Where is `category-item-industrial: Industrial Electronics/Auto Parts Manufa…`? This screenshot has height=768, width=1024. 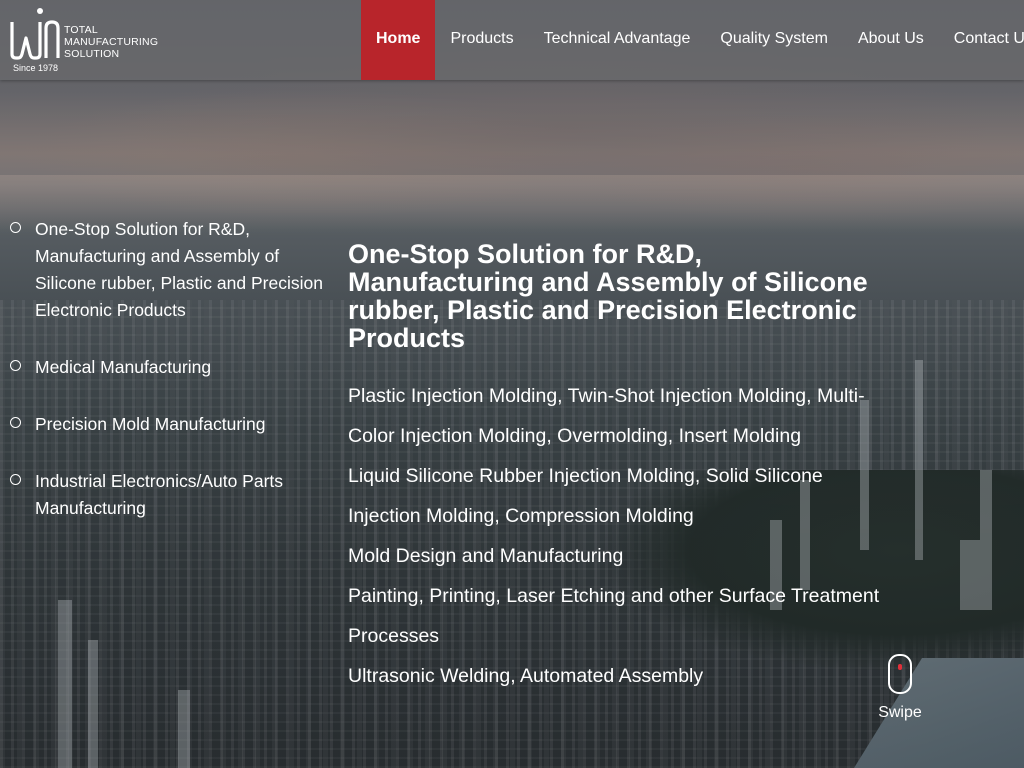 category-item-industrial: Industrial Electronics/Auto Parts Manufa… is located at coordinates (175, 495).